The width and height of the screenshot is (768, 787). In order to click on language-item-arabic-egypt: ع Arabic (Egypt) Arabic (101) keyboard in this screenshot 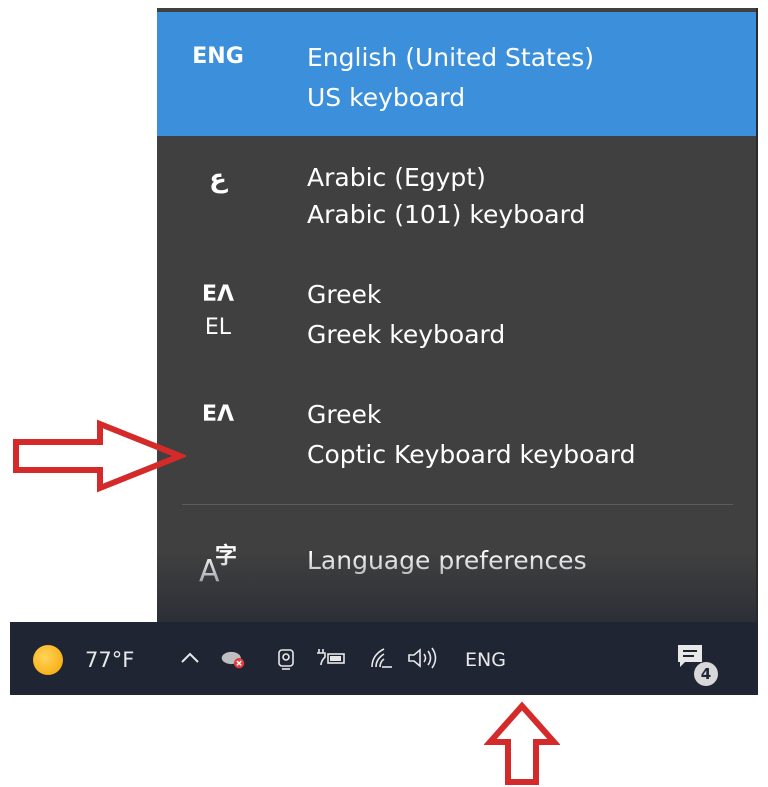, I will do `click(456, 195)`.